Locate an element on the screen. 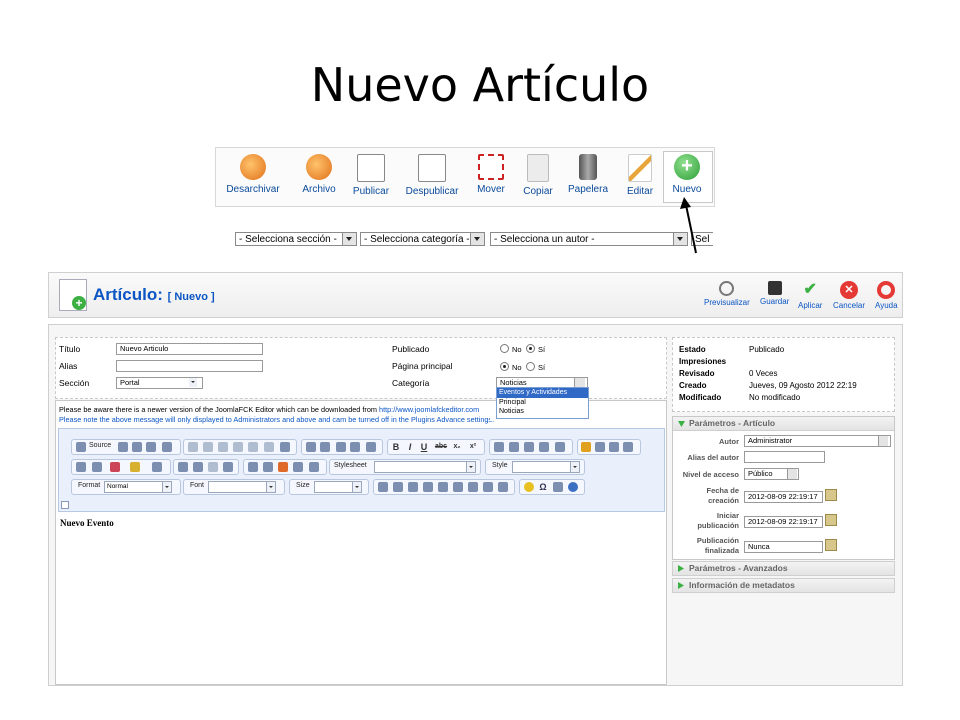 The width and height of the screenshot is (960, 720). text-color-icon is located at coordinates (115, 467).